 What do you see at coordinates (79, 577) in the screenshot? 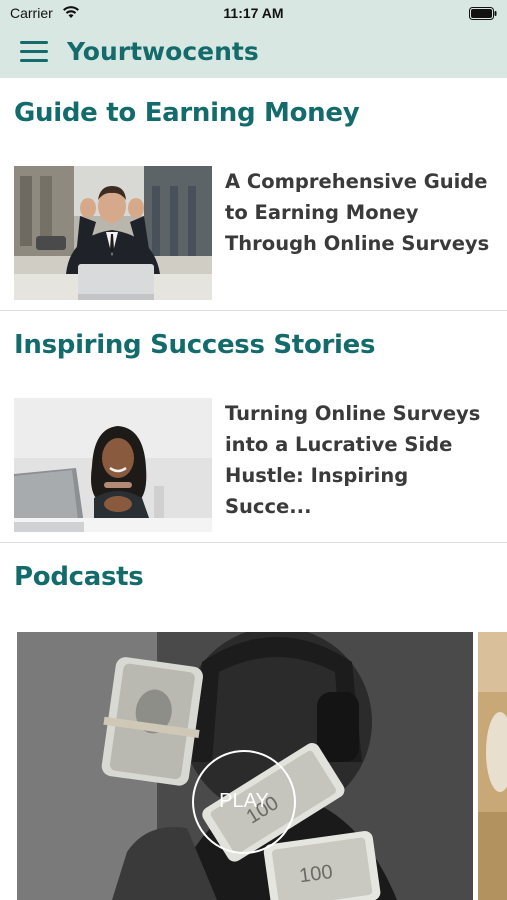
I see `section-title-podcasts: Podcasts` at bounding box center [79, 577].